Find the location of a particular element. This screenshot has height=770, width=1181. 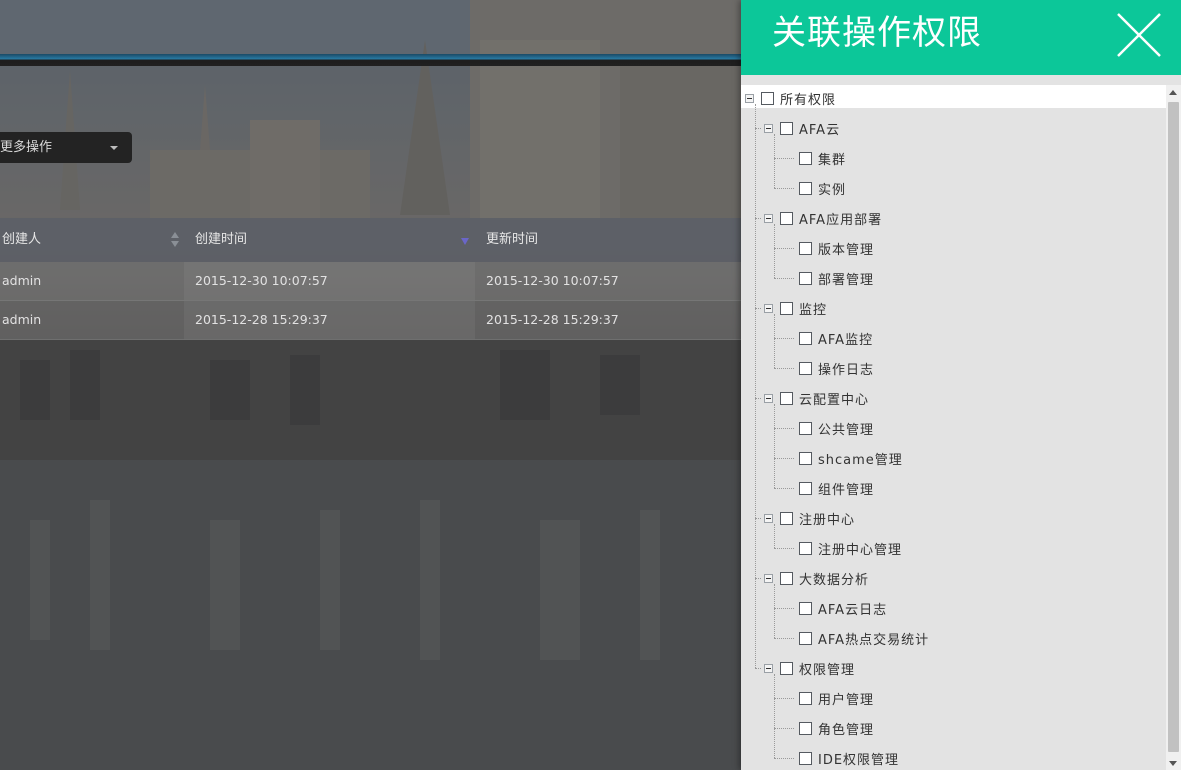

column-header-created-time: 创建时间 is located at coordinates (329, 240).